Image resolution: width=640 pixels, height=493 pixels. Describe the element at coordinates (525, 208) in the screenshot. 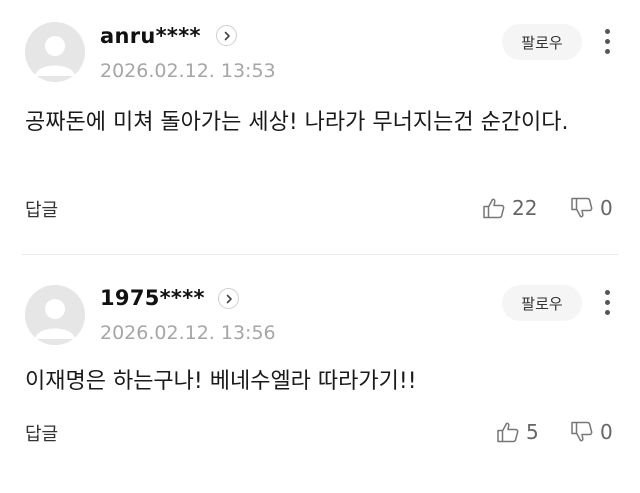

I see `like-count: 22` at that location.